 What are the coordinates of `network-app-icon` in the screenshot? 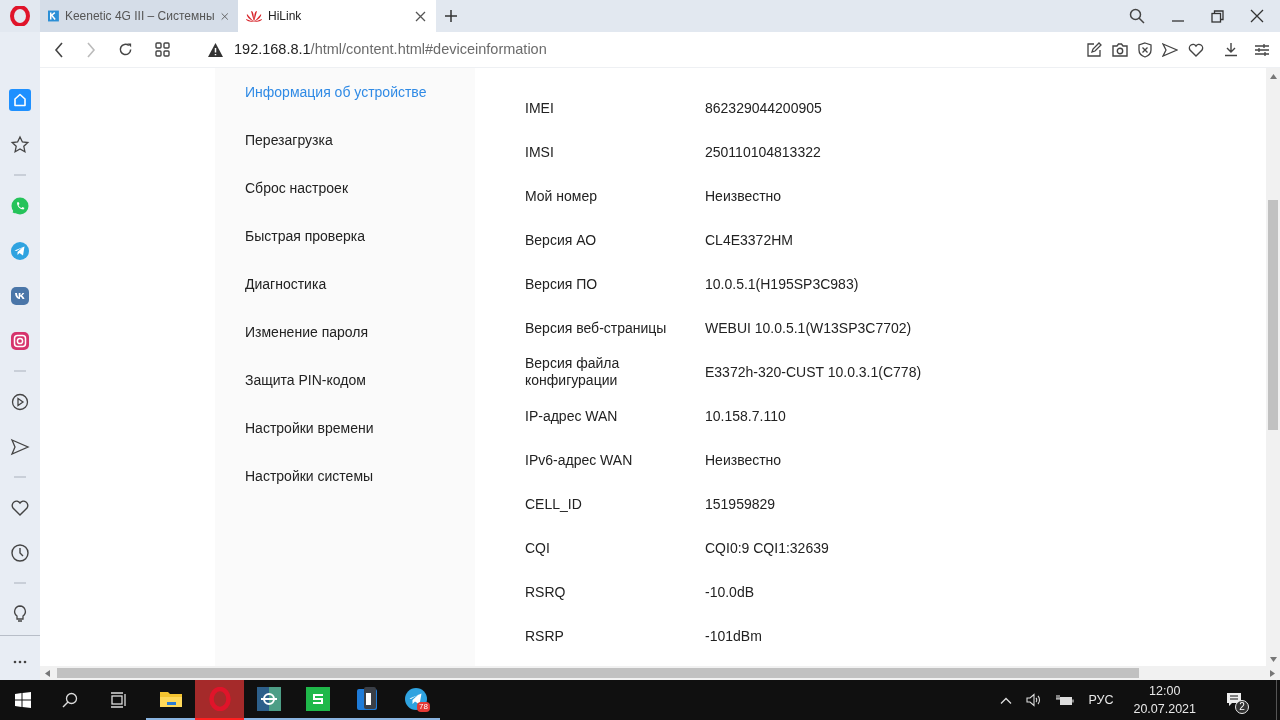 It's located at (268, 699).